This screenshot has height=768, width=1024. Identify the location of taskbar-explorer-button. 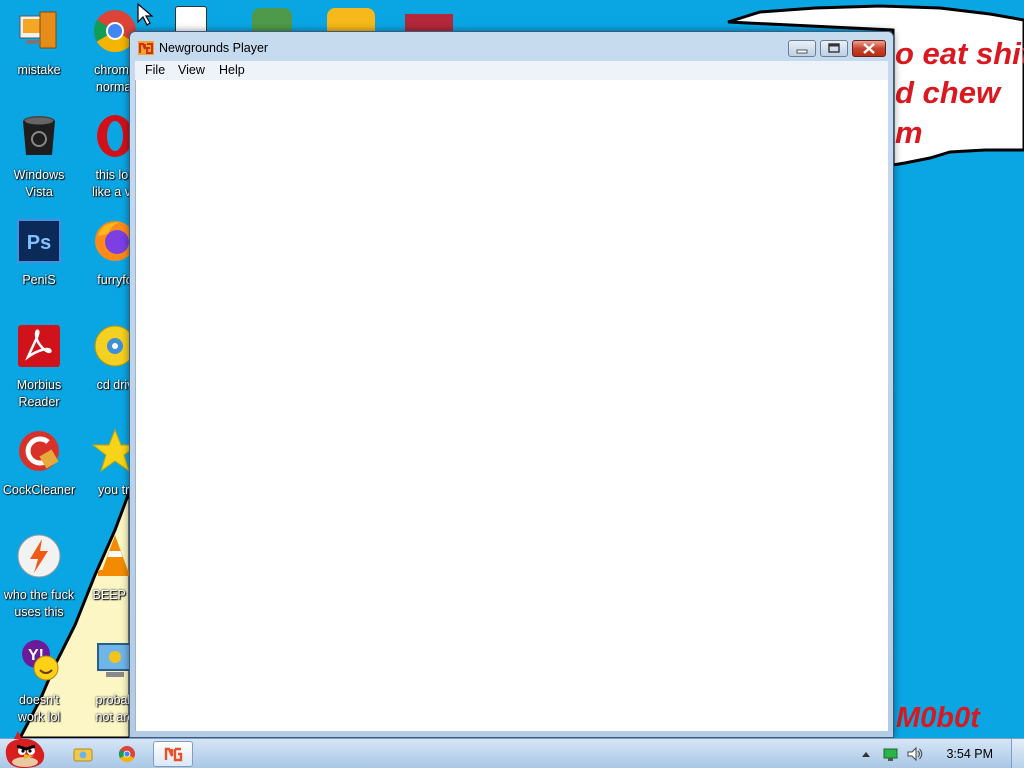
(83, 754).